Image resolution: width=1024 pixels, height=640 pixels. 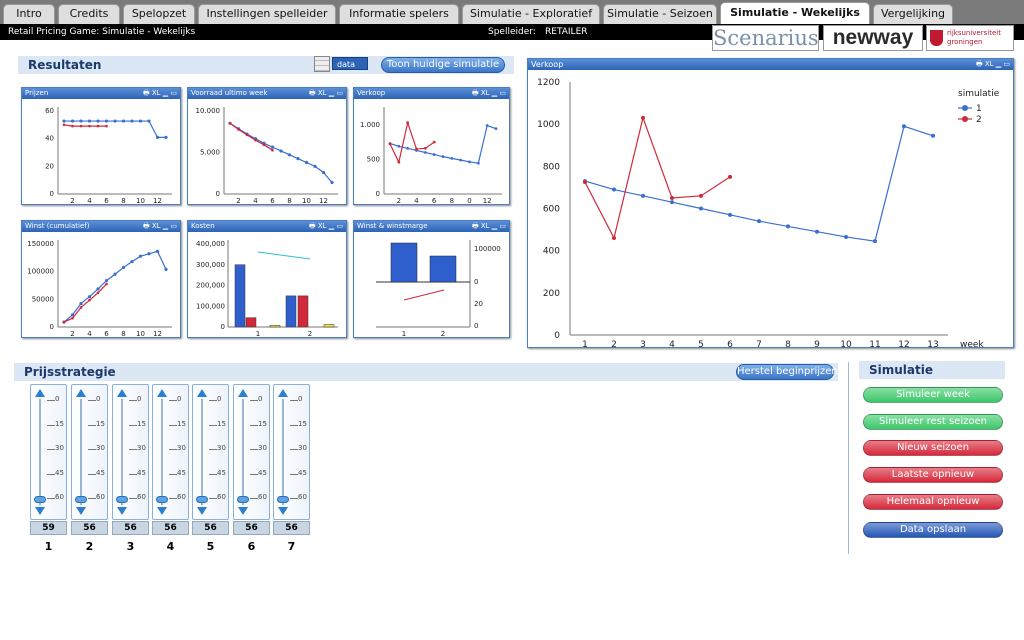 What do you see at coordinates (291, 452) in the screenshot?
I see `price-slider-week-7: 0 15 30 45 60` at bounding box center [291, 452].